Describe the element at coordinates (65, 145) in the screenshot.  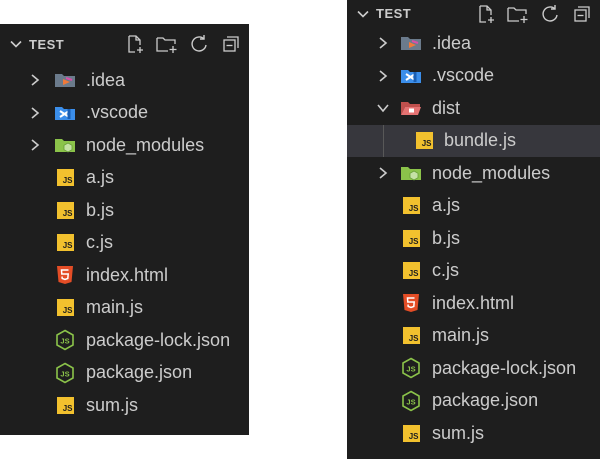
I see `node-folder-icon` at that location.